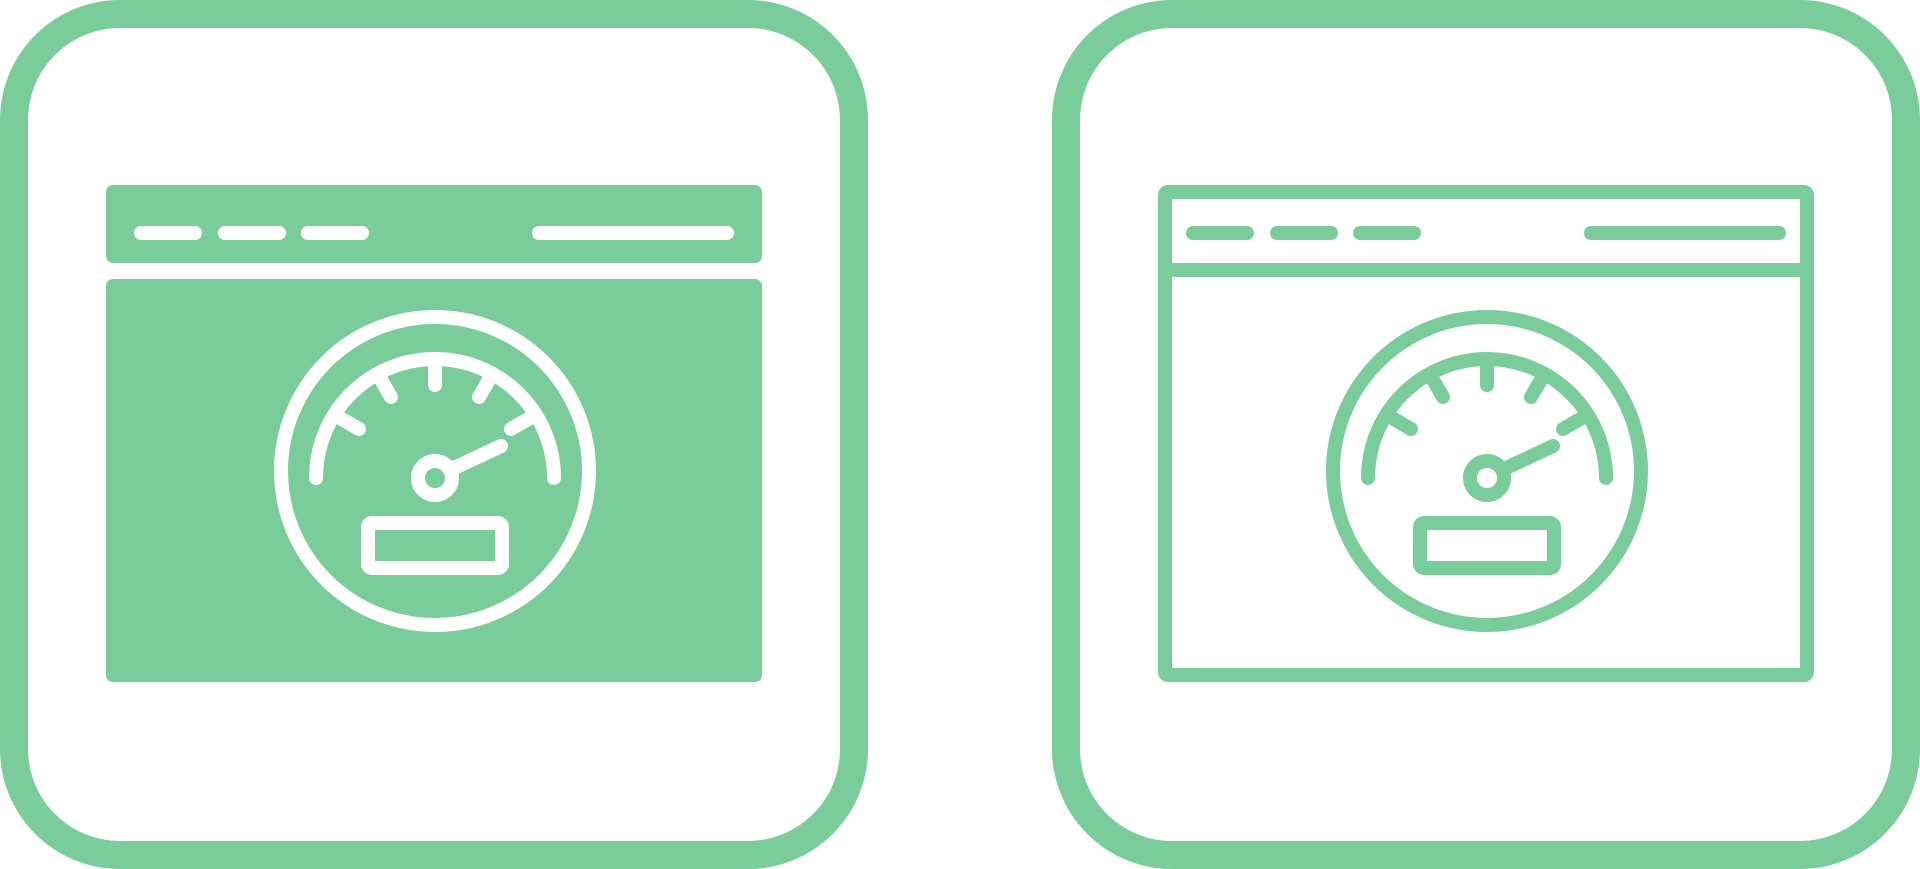 This screenshot has height=869, width=1920. Describe the element at coordinates (434, 224) in the screenshot. I see `browser-title-bar` at that location.